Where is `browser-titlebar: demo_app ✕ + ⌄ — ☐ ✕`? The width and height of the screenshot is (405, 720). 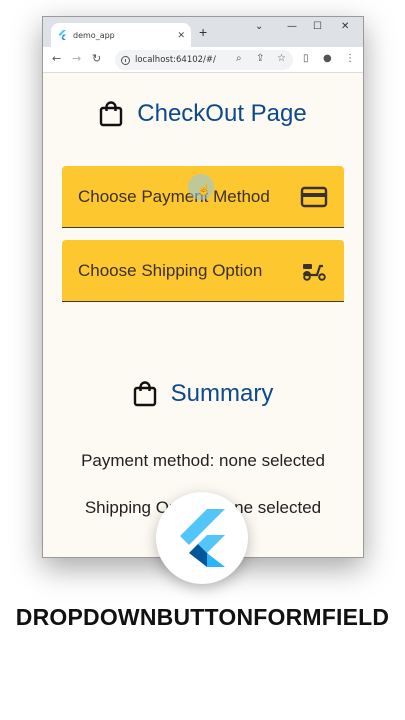 browser-titlebar: demo_app ✕ + ⌄ — ☐ ✕ is located at coordinates (203, 32).